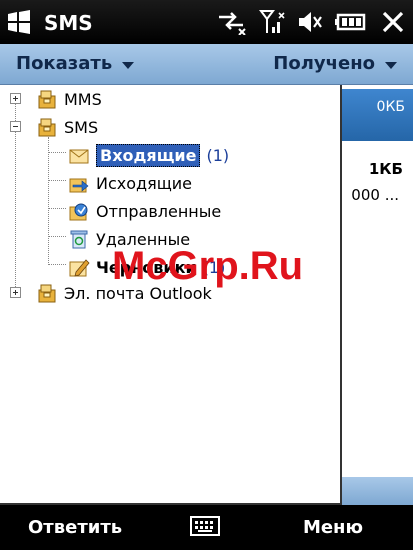  What do you see at coordinates (390, 107) in the screenshot?
I see `message-size: 0КБ` at bounding box center [390, 107].